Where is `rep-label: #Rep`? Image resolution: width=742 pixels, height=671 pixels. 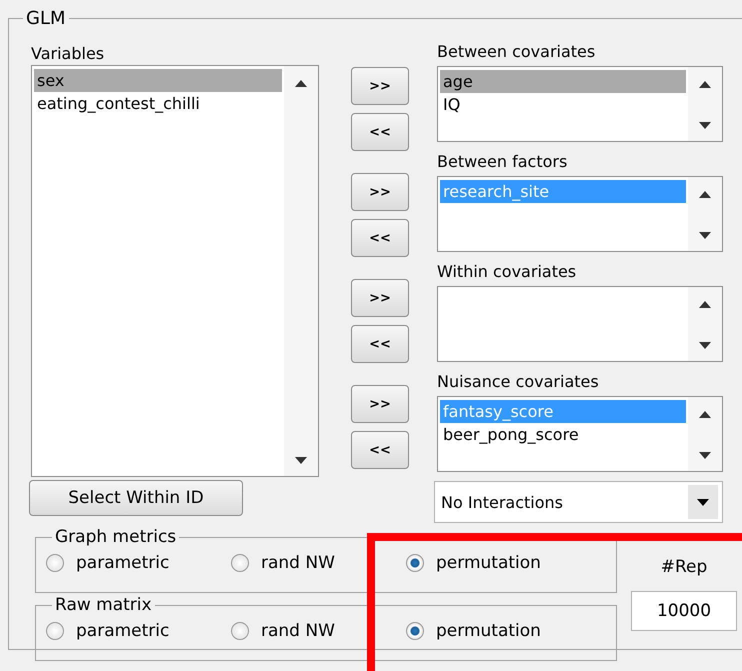 rep-label: #Rep is located at coordinates (684, 568).